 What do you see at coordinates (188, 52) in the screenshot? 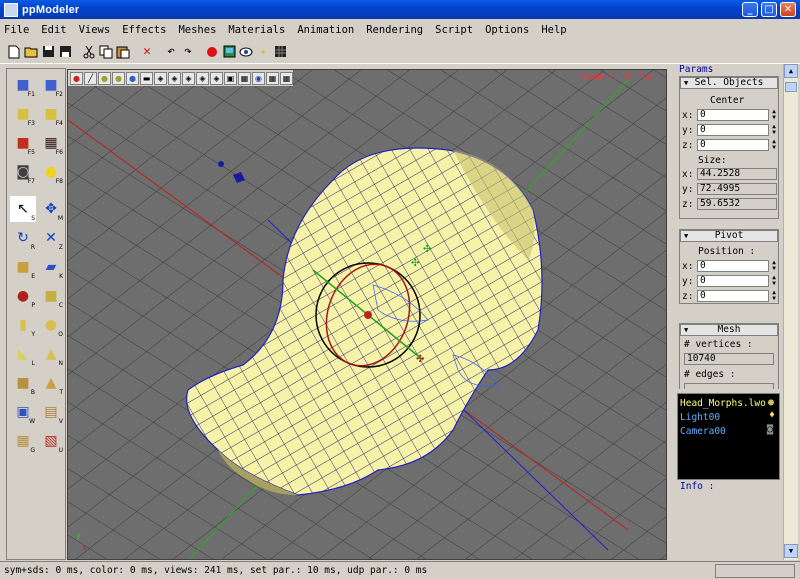
I see `redo-icon: ↷` at bounding box center [188, 52].